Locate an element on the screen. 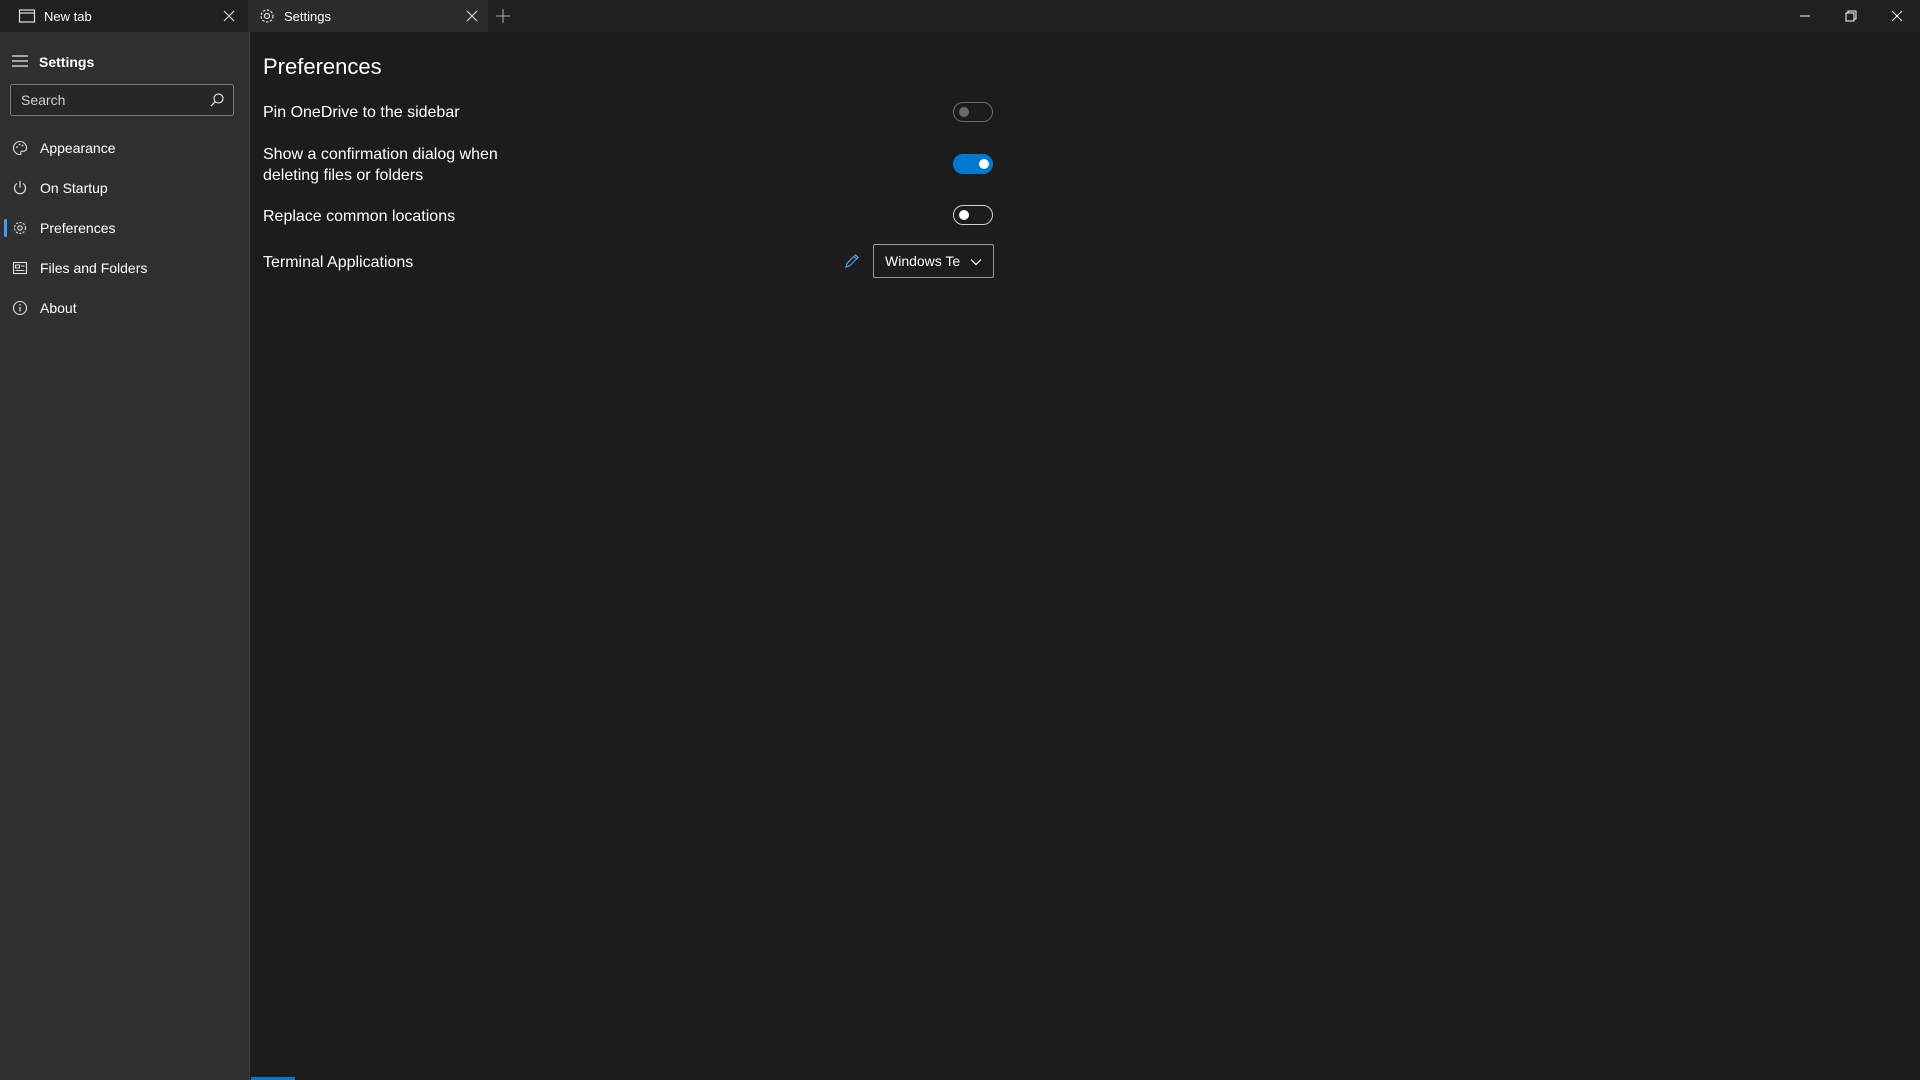  setting-label-terminal-applications: Terminal Applications is located at coordinates (338, 262).